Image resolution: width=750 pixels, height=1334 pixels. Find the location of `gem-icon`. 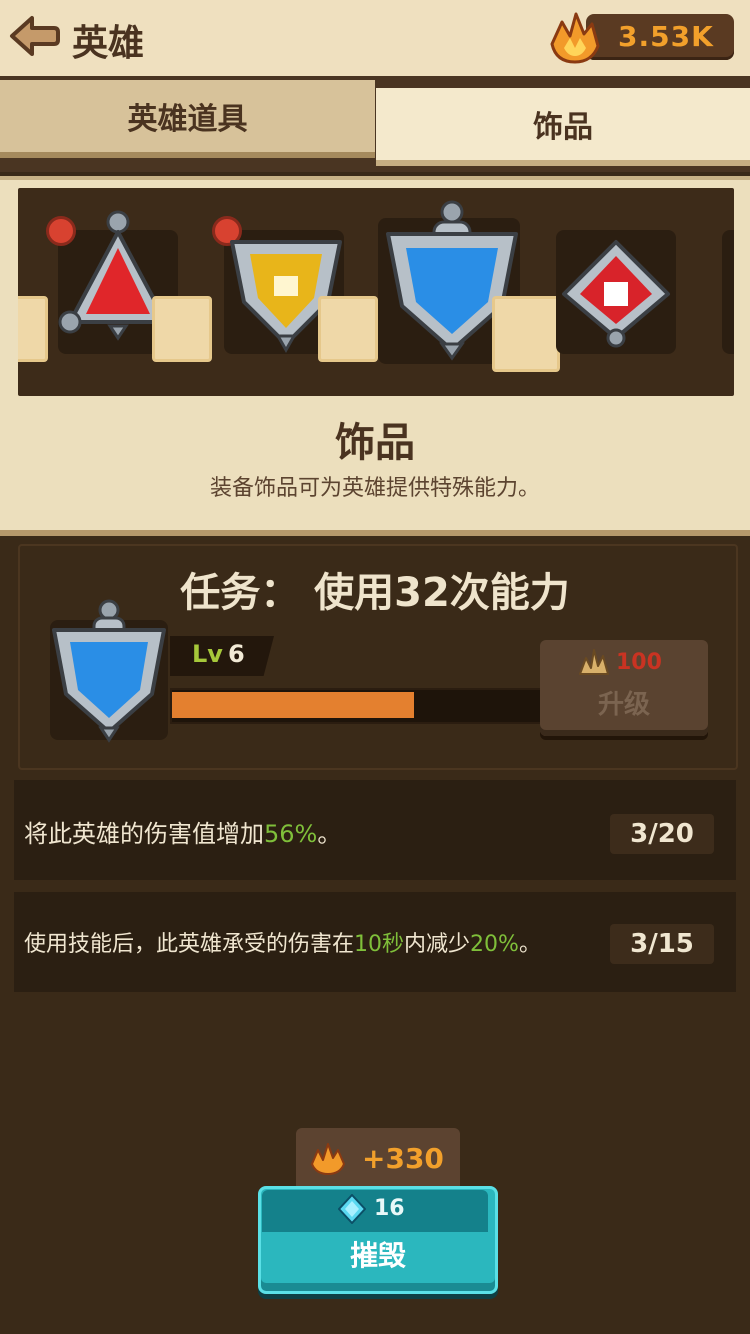

gem-icon is located at coordinates (352, 1209).